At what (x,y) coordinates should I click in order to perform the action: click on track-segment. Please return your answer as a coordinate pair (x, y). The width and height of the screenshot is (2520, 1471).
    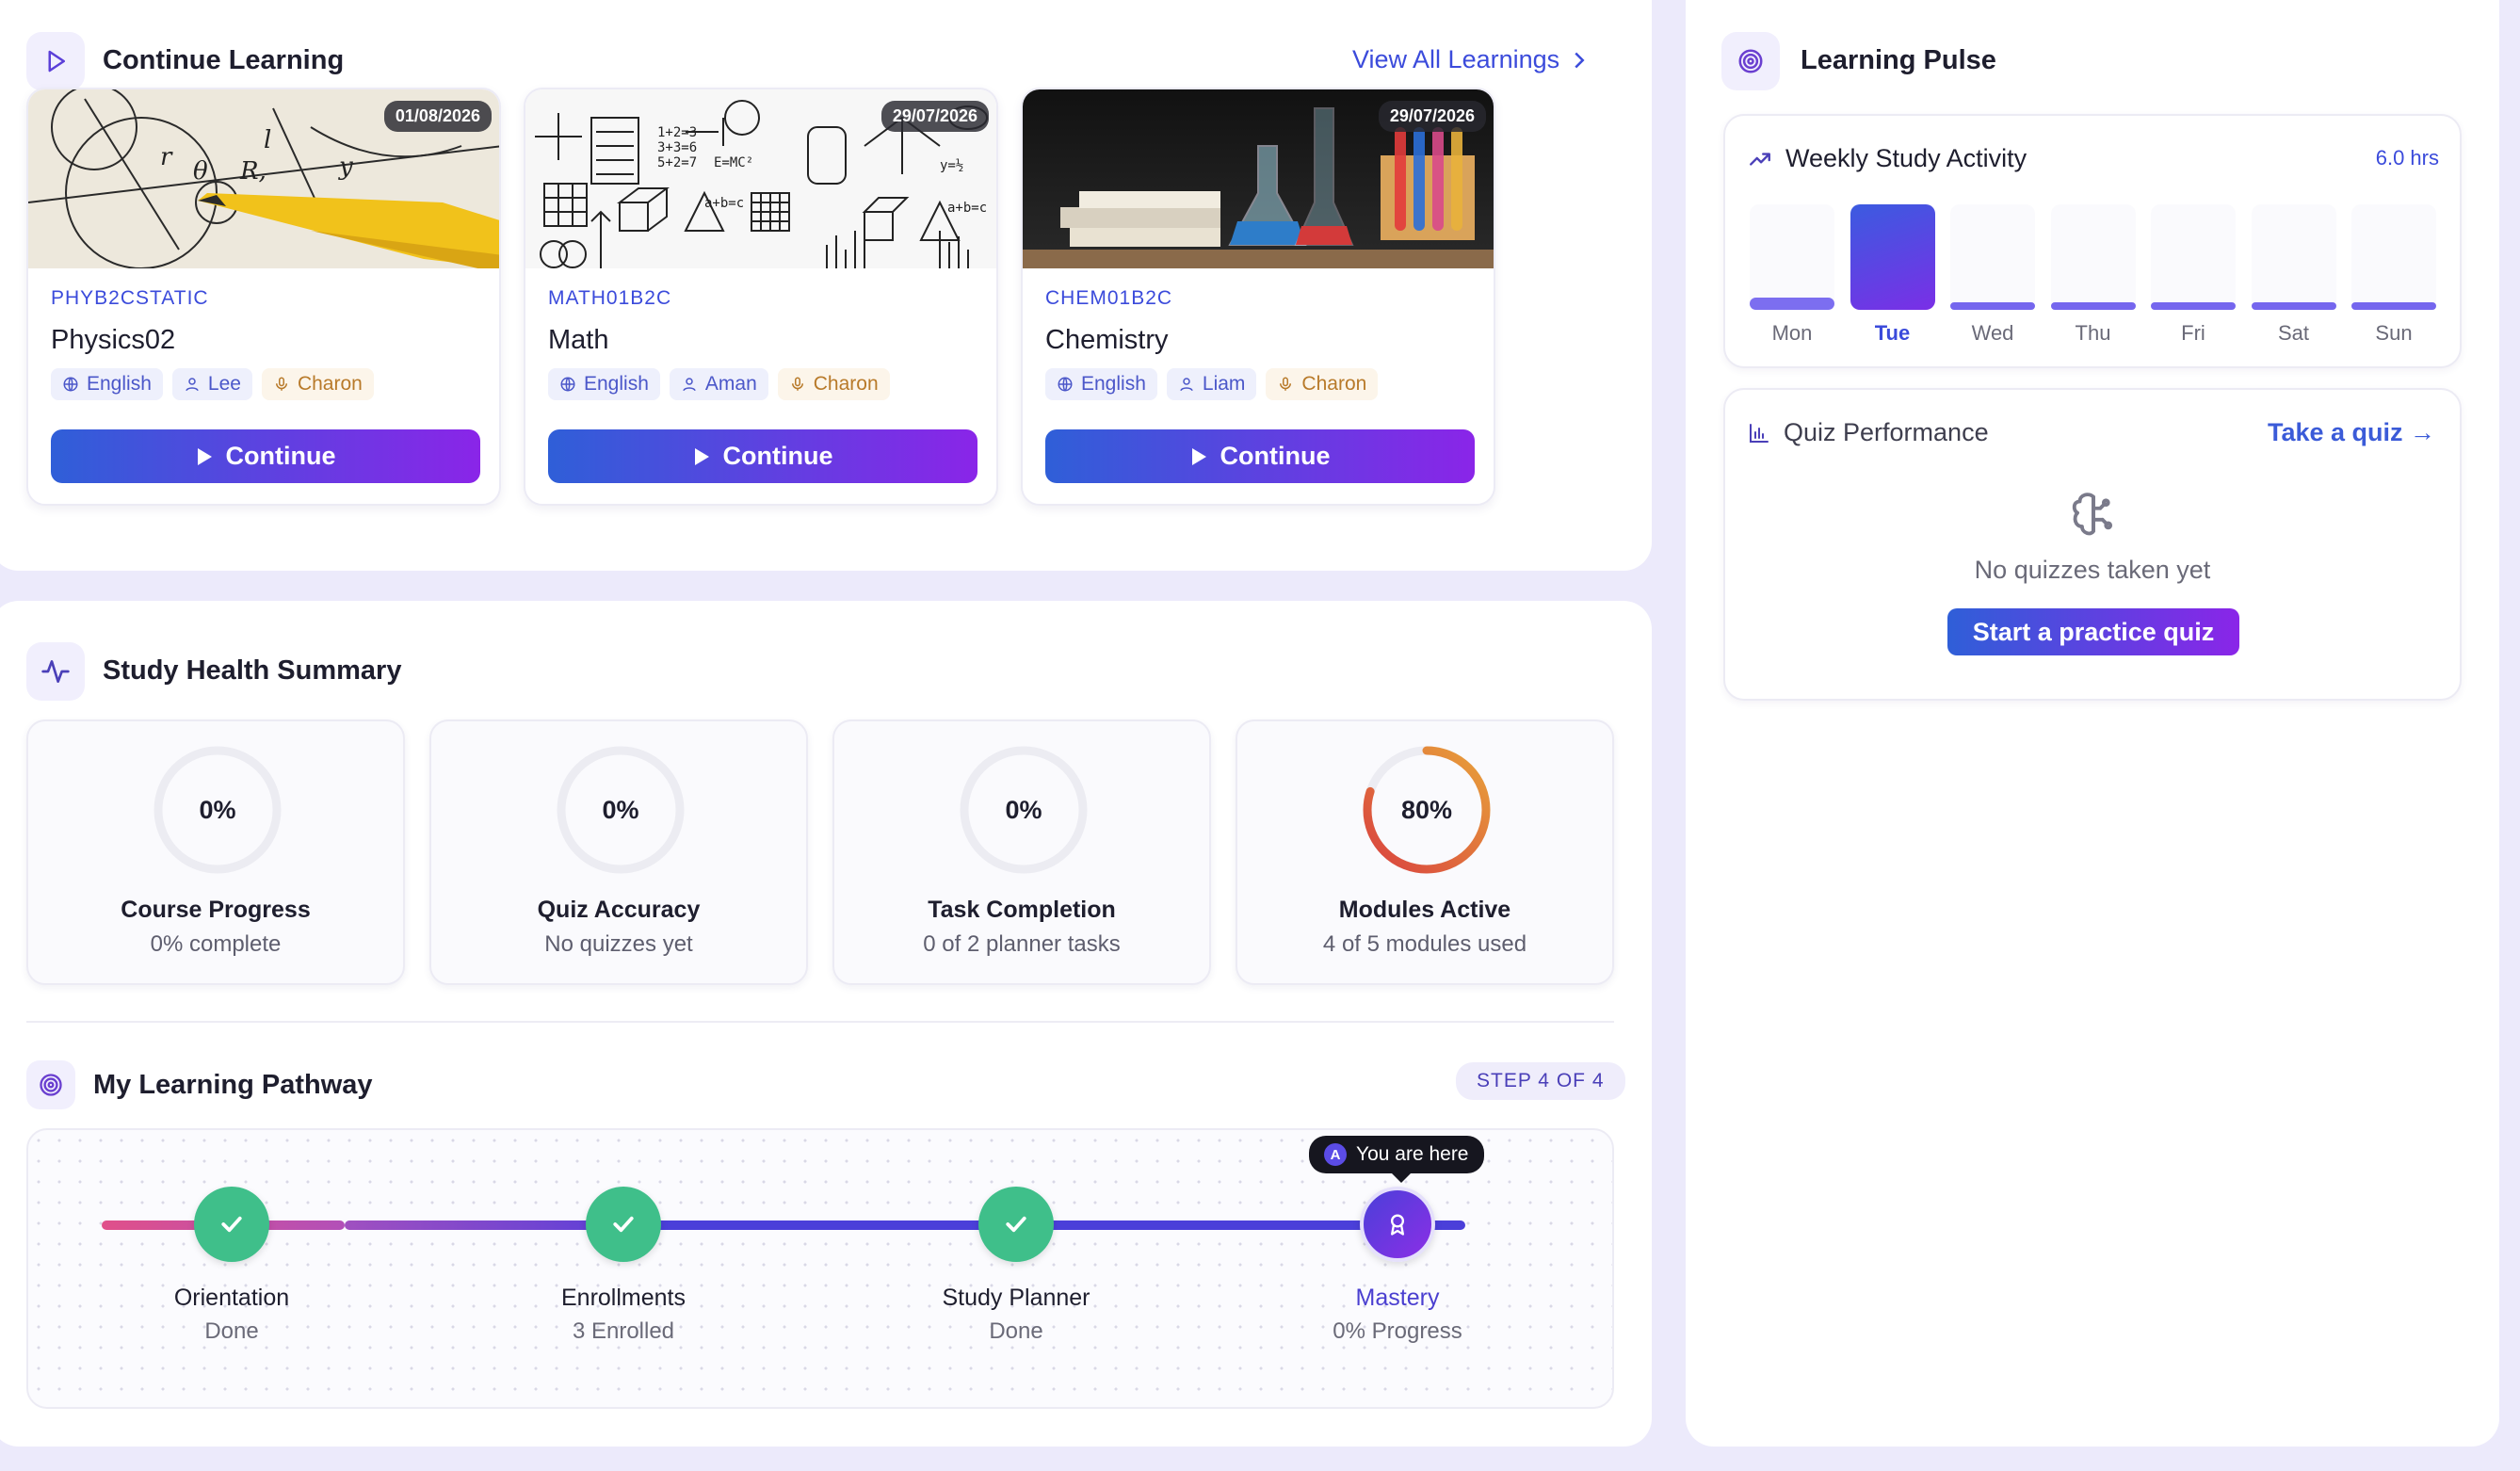
    Looking at the image, I should click on (486, 1225).